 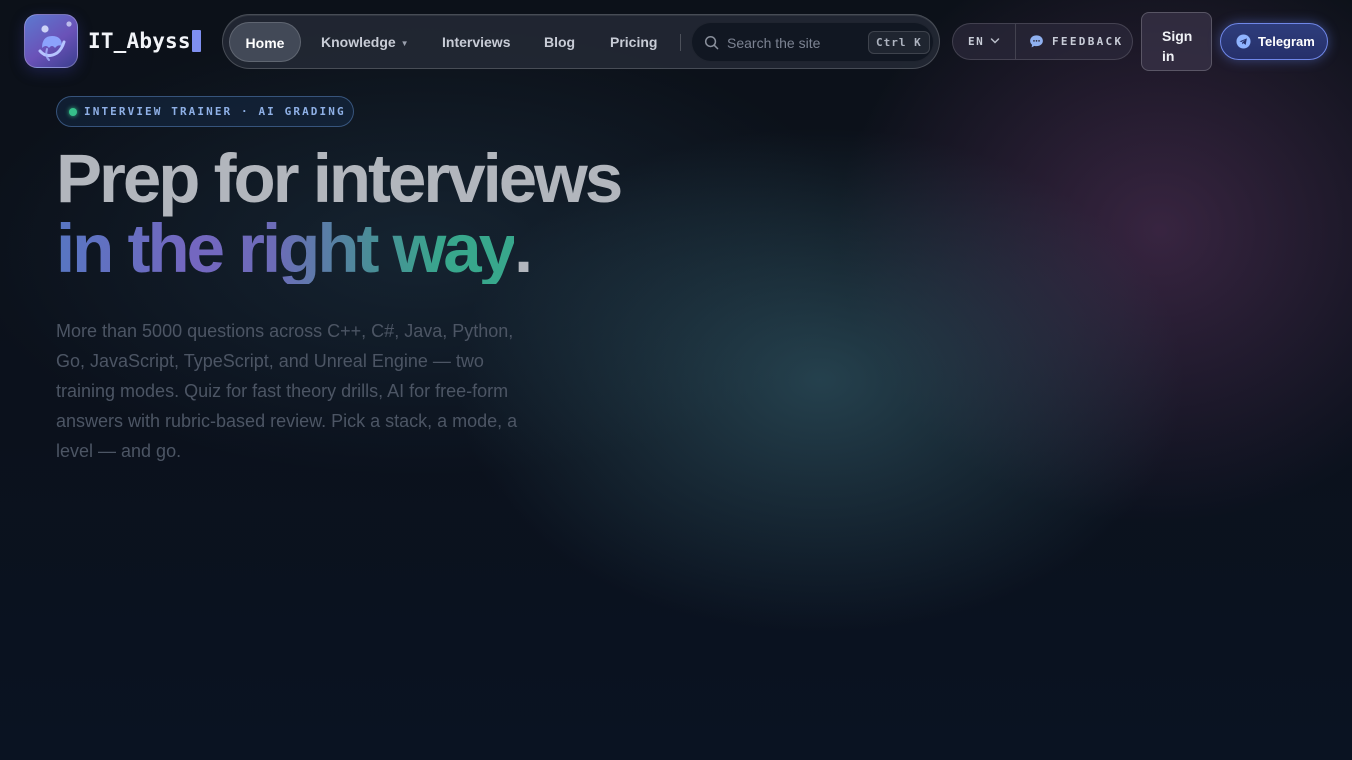 I want to click on language-label: EN, so click(x=976, y=41).